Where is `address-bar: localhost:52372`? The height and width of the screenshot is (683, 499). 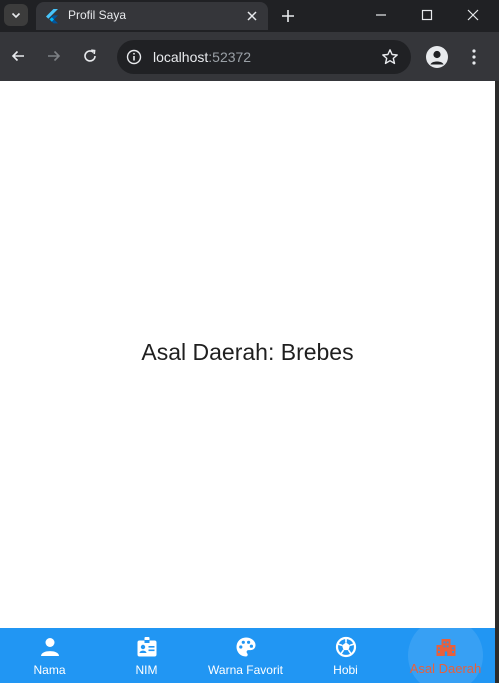 address-bar: localhost:52372 is located at coordinates (264, 57).